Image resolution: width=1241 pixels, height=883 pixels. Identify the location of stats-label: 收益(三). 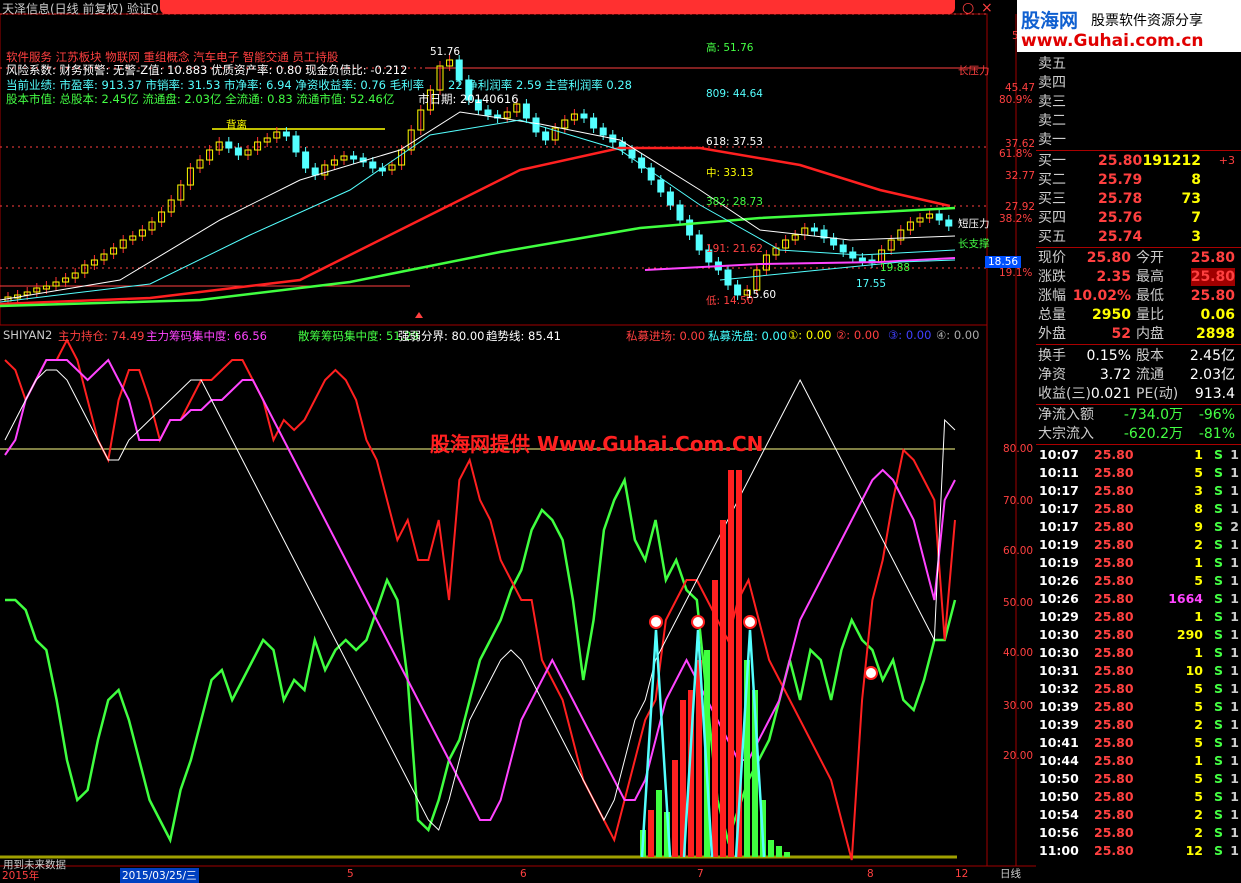
(1064, 394).